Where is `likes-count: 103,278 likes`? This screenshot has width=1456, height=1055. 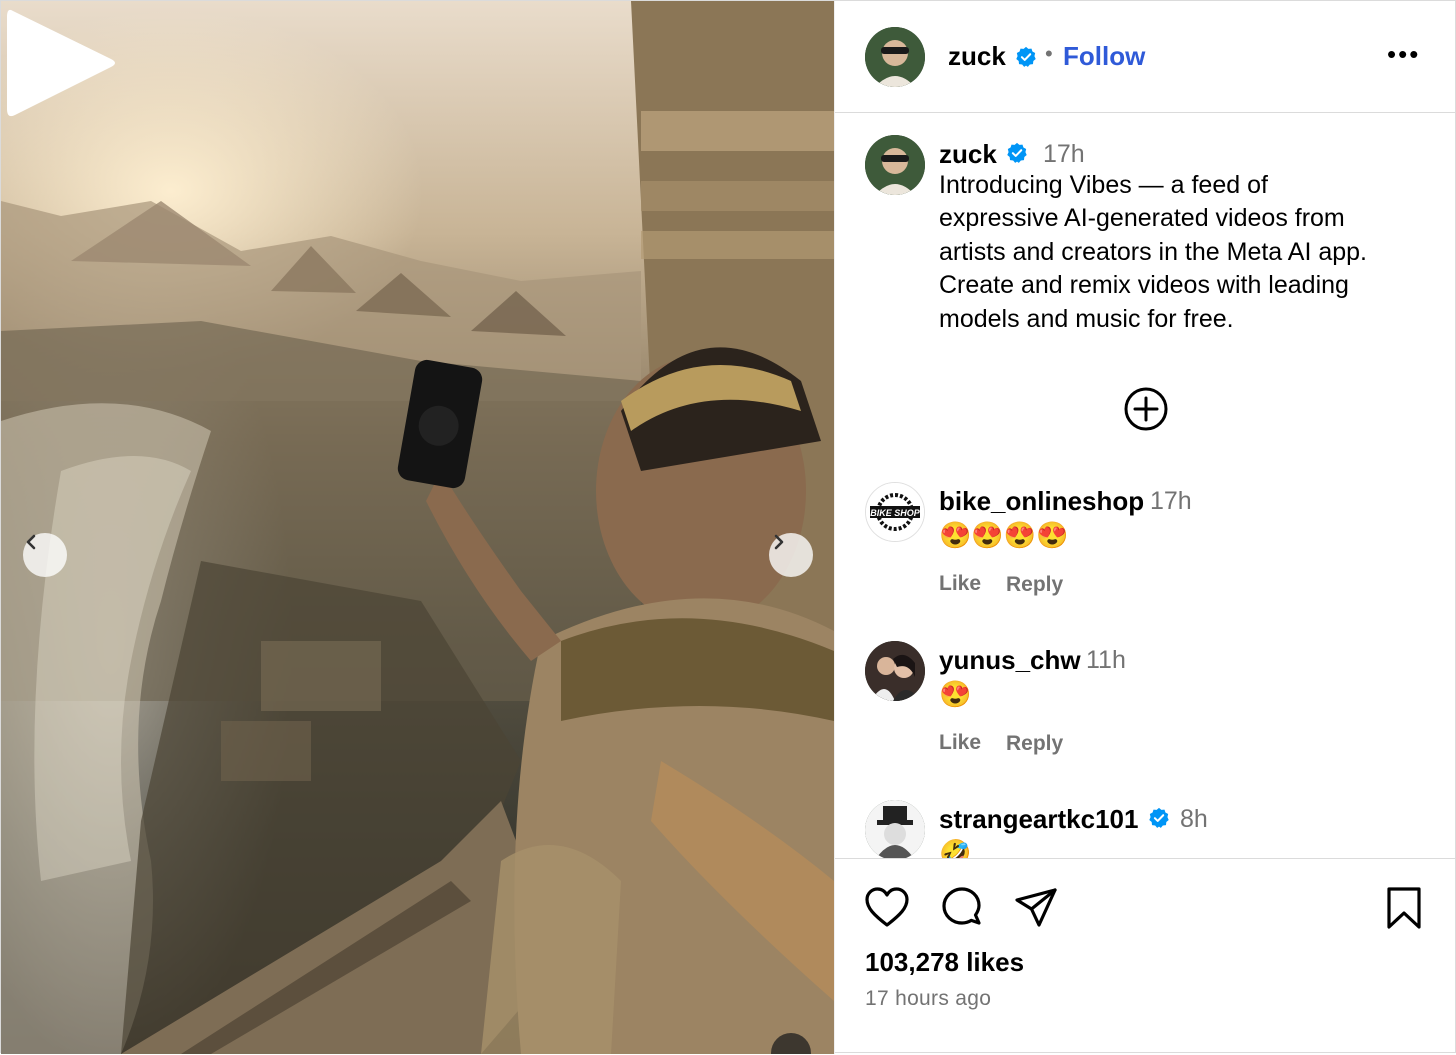
likes-count: 103,278 likes is located at coordinates (944, 962).